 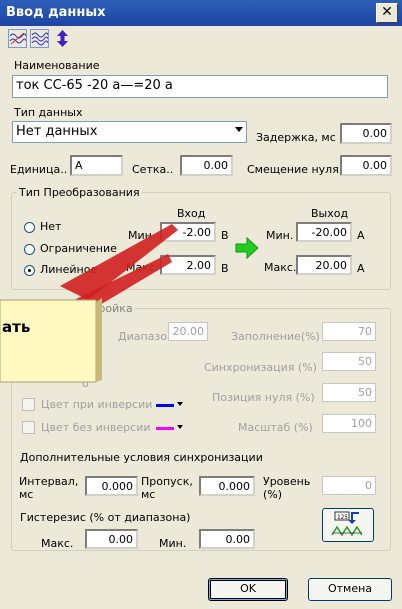 What do you see at coordinates (39, 169) in the screenshot?
I see `unit-label: Единица..` at bounding box center [39, 169].